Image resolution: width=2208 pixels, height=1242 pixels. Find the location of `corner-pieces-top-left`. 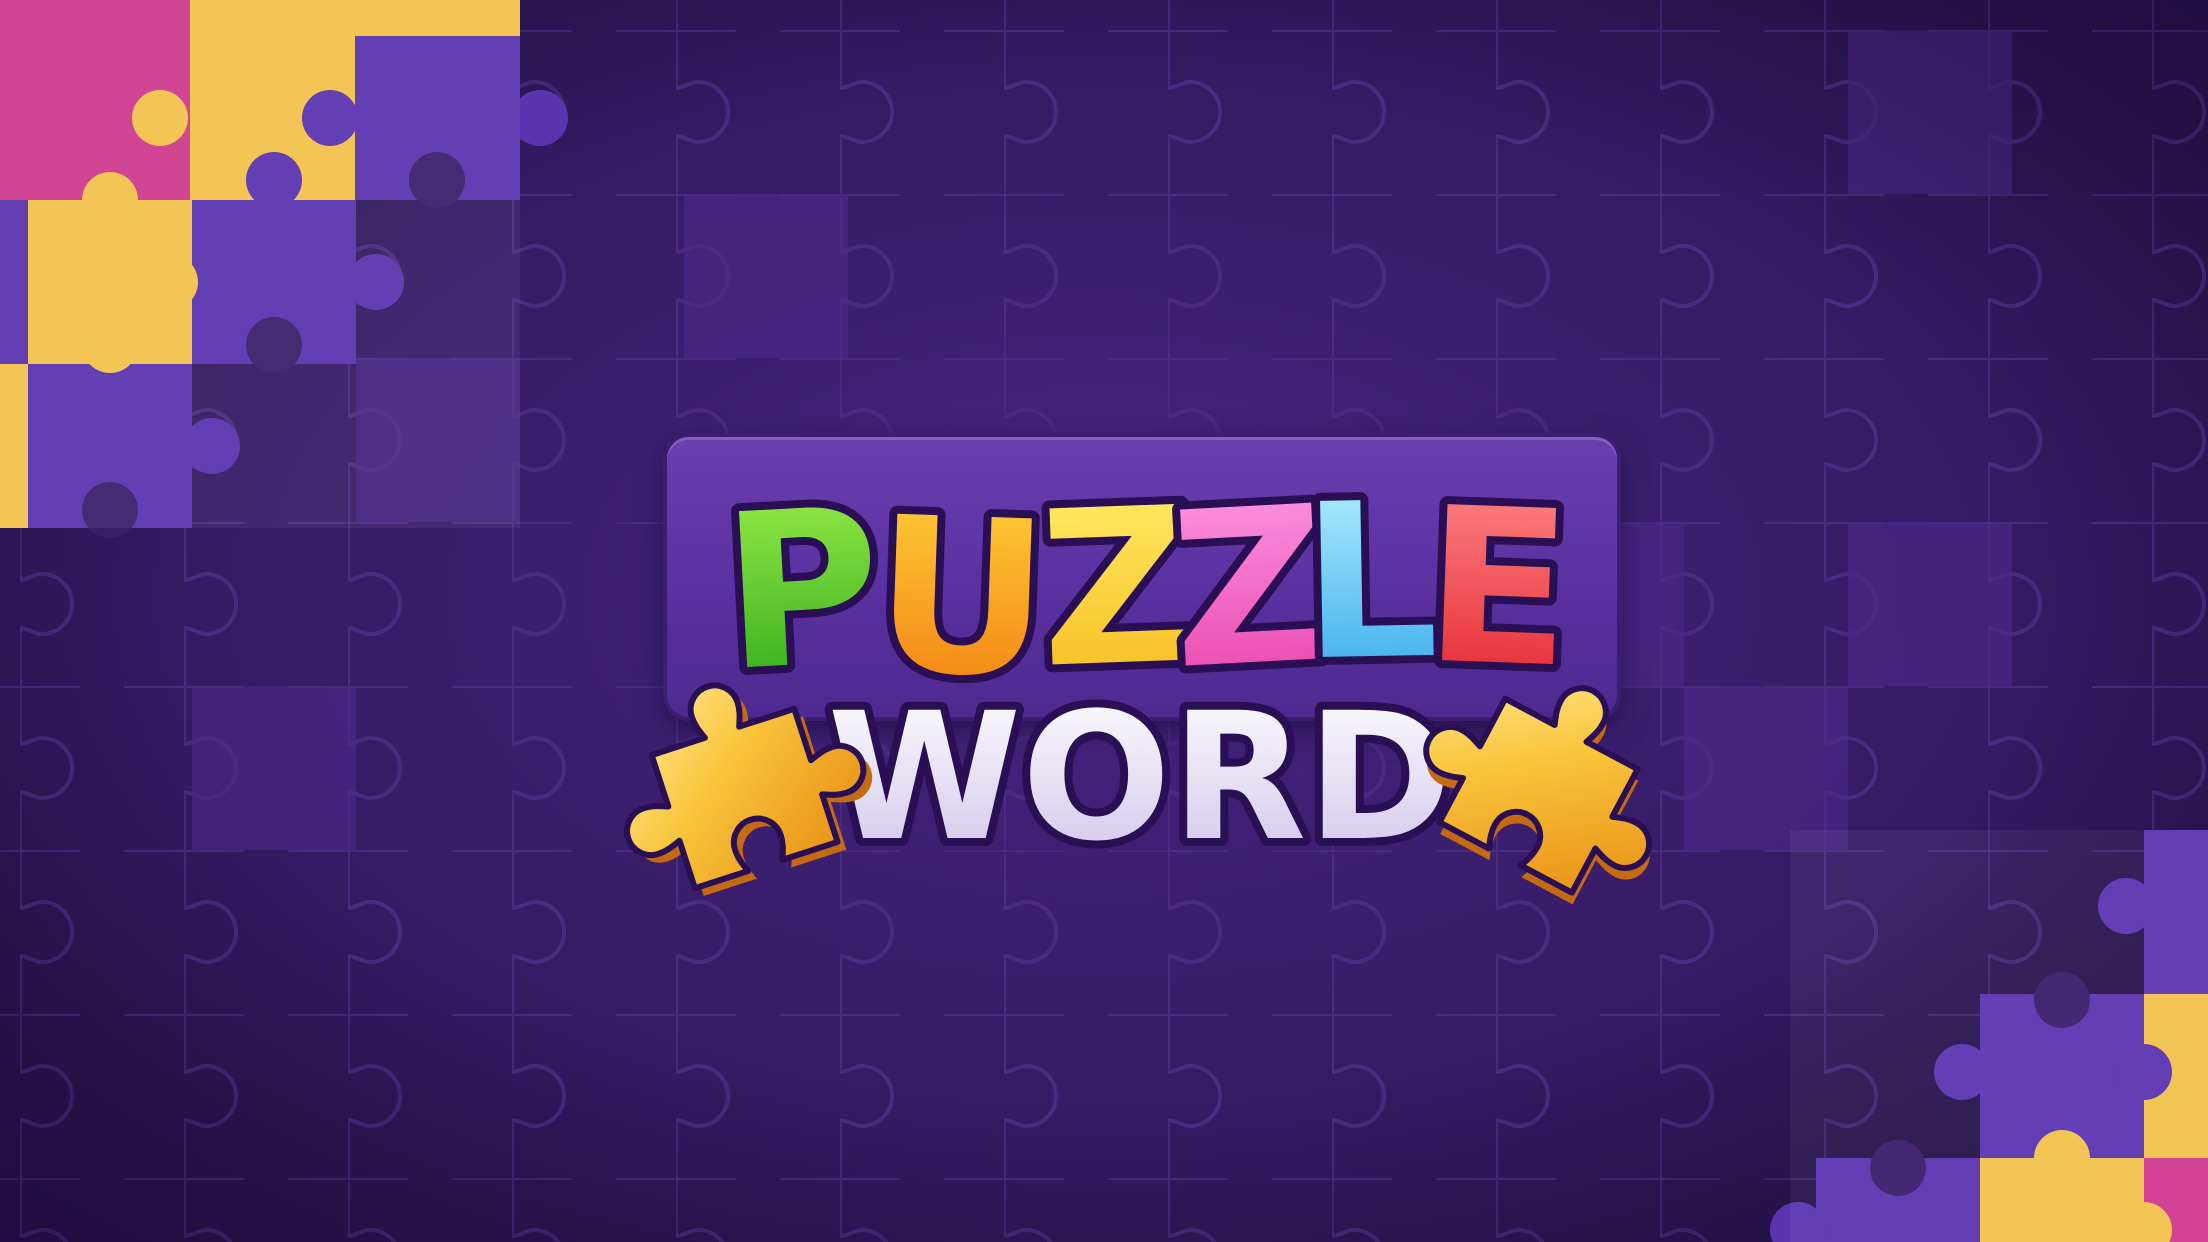

corner-pieces-top-left is located at coordinates (284, 269).